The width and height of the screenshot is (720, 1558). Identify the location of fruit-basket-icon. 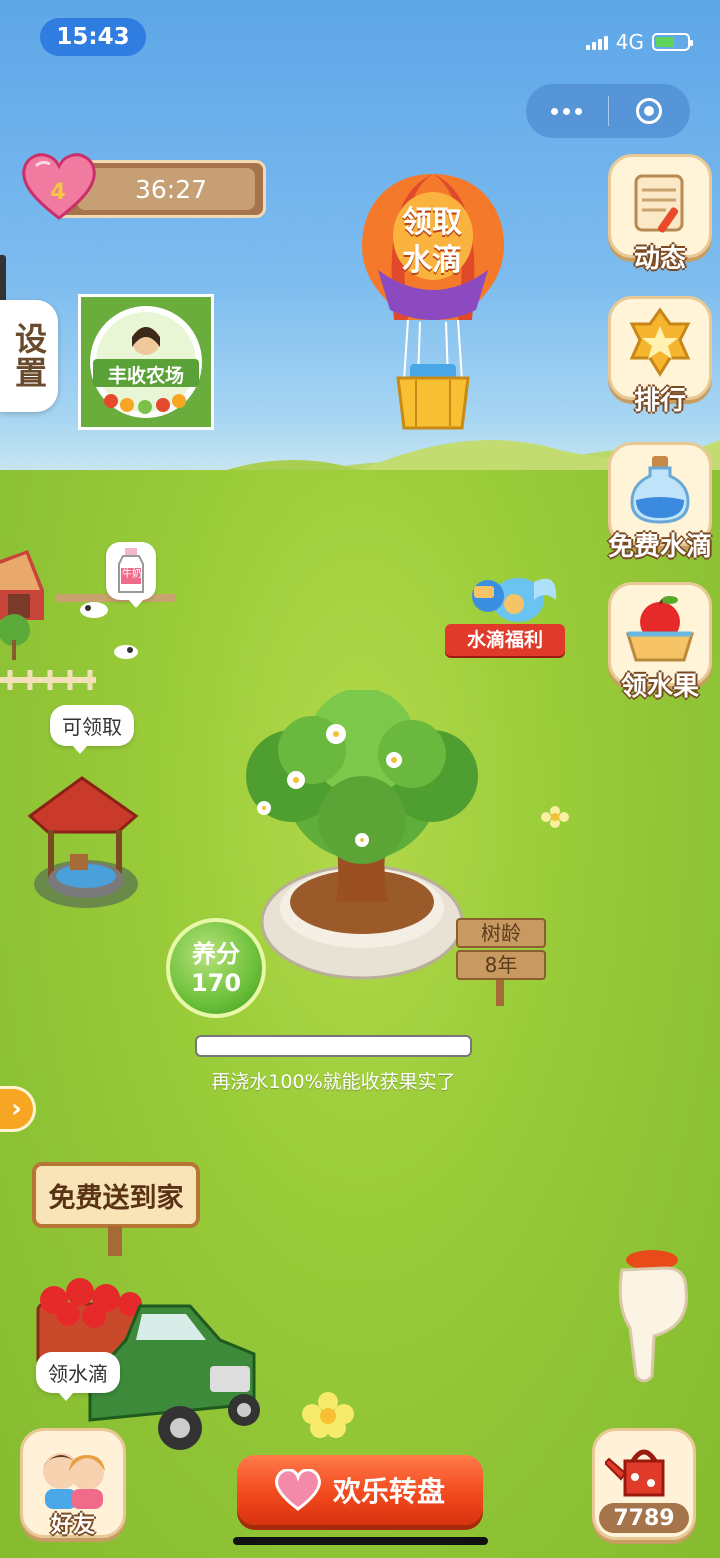
(660, 629).